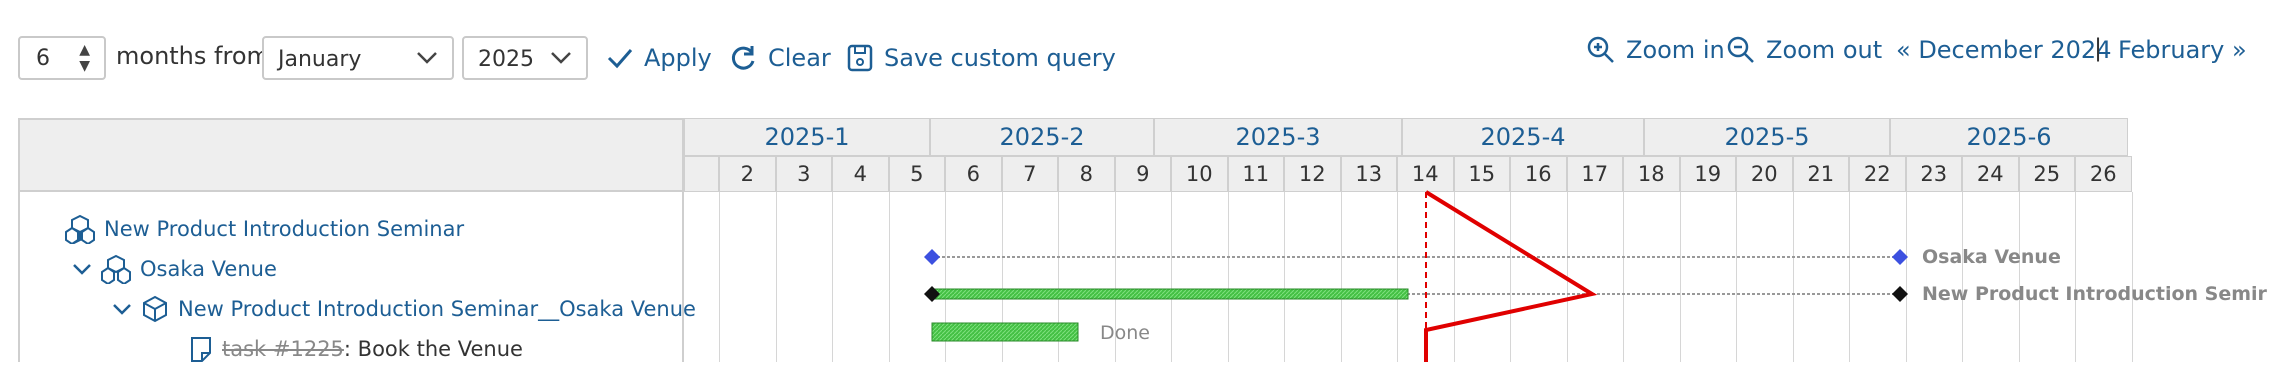 This screenshot has width=2276, height=366. What do you see at coordinates (43, 58) in the screenshot?
I see `months-value: 6` at bounding box center [43, 58].